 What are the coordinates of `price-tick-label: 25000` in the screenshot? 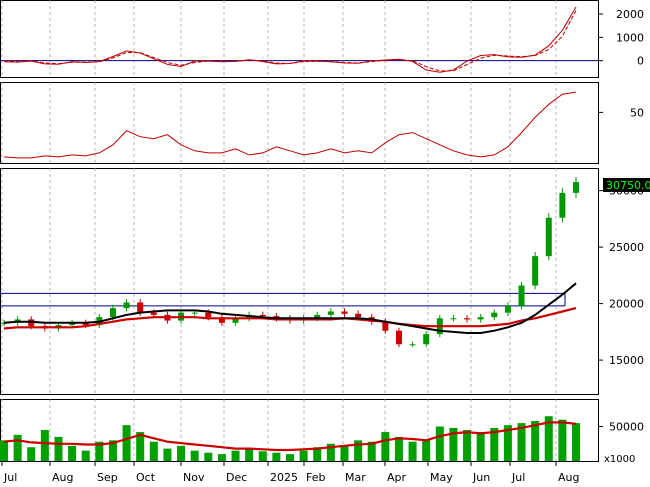 It's located at (626, 247).